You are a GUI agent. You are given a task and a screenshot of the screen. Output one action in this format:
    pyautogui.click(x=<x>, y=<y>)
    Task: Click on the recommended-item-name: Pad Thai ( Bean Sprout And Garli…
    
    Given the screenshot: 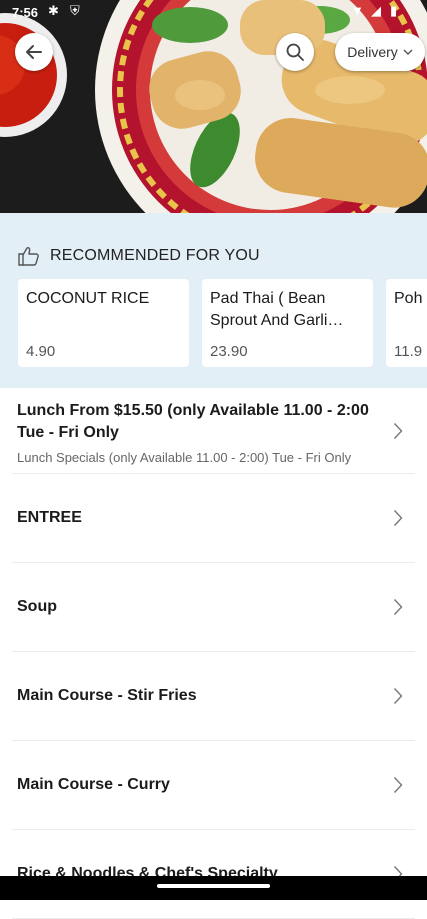 What is the action you would take?
    pyautogui.click(x=277, y=309)
    